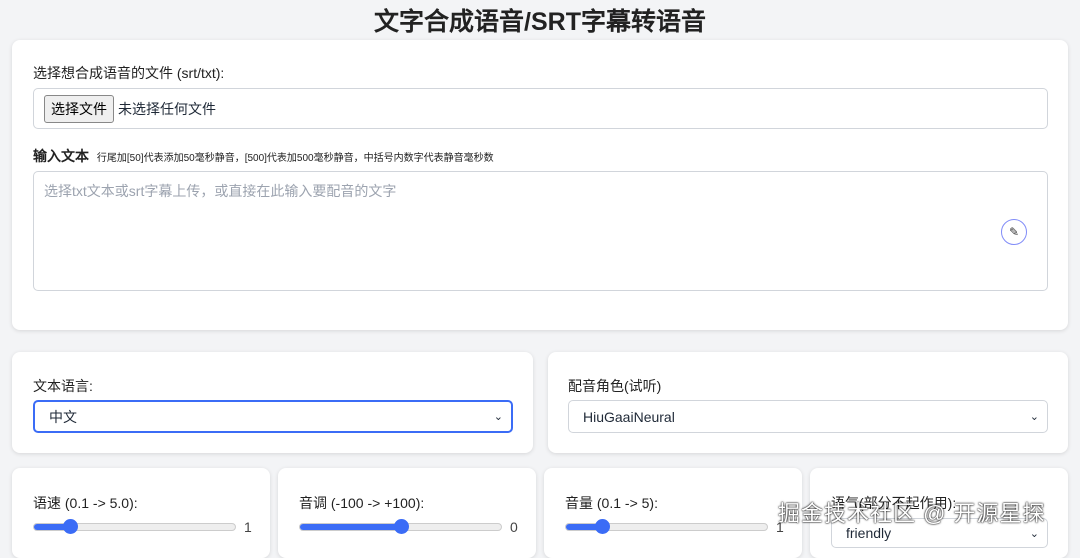 This screenshot has width=1080, height=558. Describe the element at coordinates (167, 108) in the screenshot. I see `file-status: 未选择任何文件` at that location.